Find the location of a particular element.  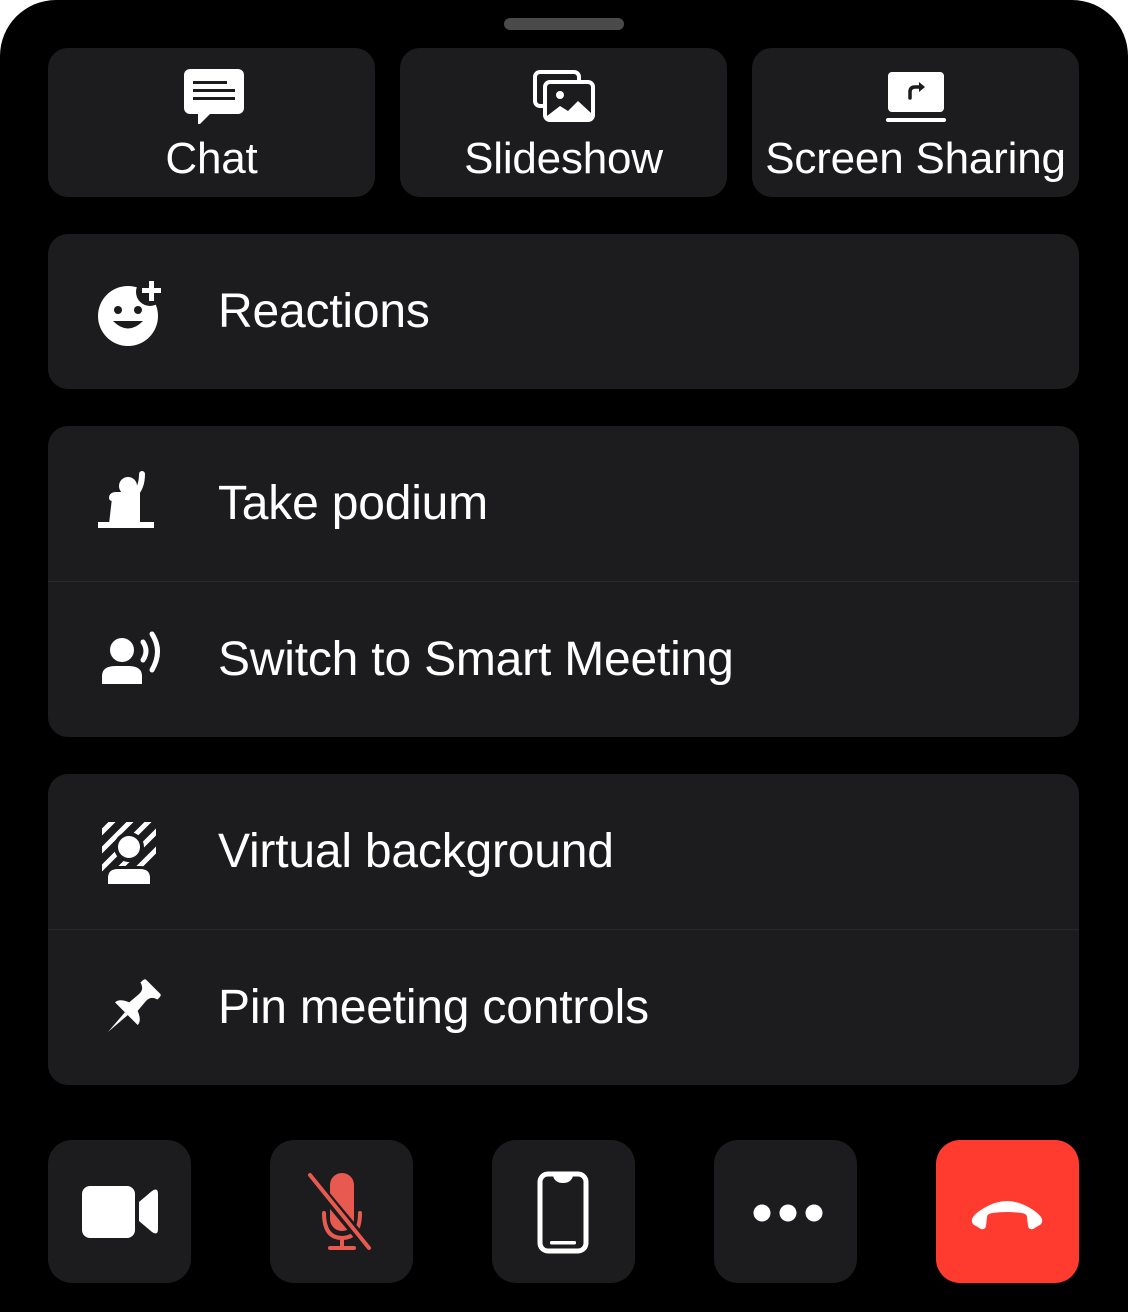

chat-label: Chat is located at coordinates (211, 158).